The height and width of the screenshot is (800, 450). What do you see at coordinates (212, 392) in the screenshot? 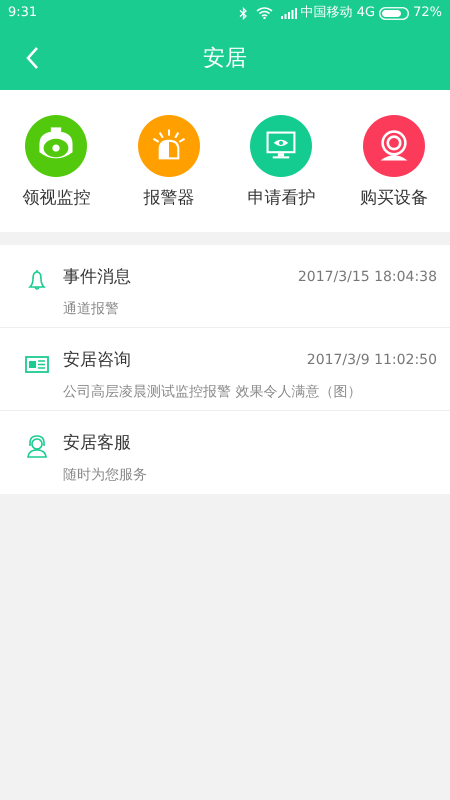
I see `message-subtitle: 公司高层凌晨测试监控报警 效果令人满意（图）` at bounding box center [212, 392].